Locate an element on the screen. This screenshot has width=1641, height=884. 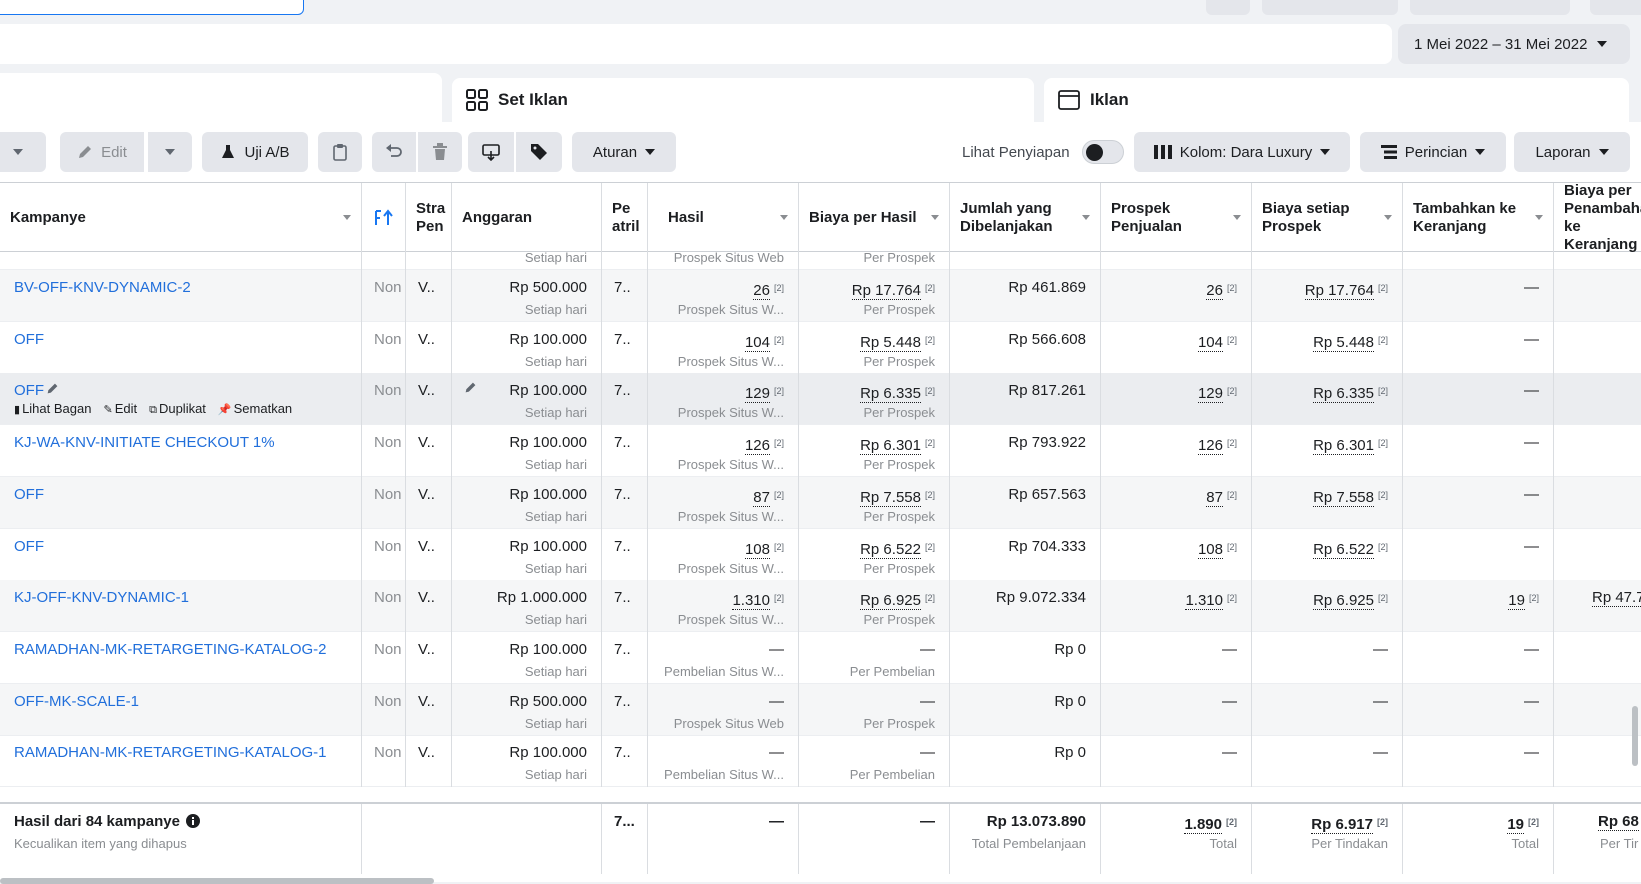
table-cell-name: RAMADHAN-MK-RETARGETING-KATALOG-2 is located at coordinates (181, 657).